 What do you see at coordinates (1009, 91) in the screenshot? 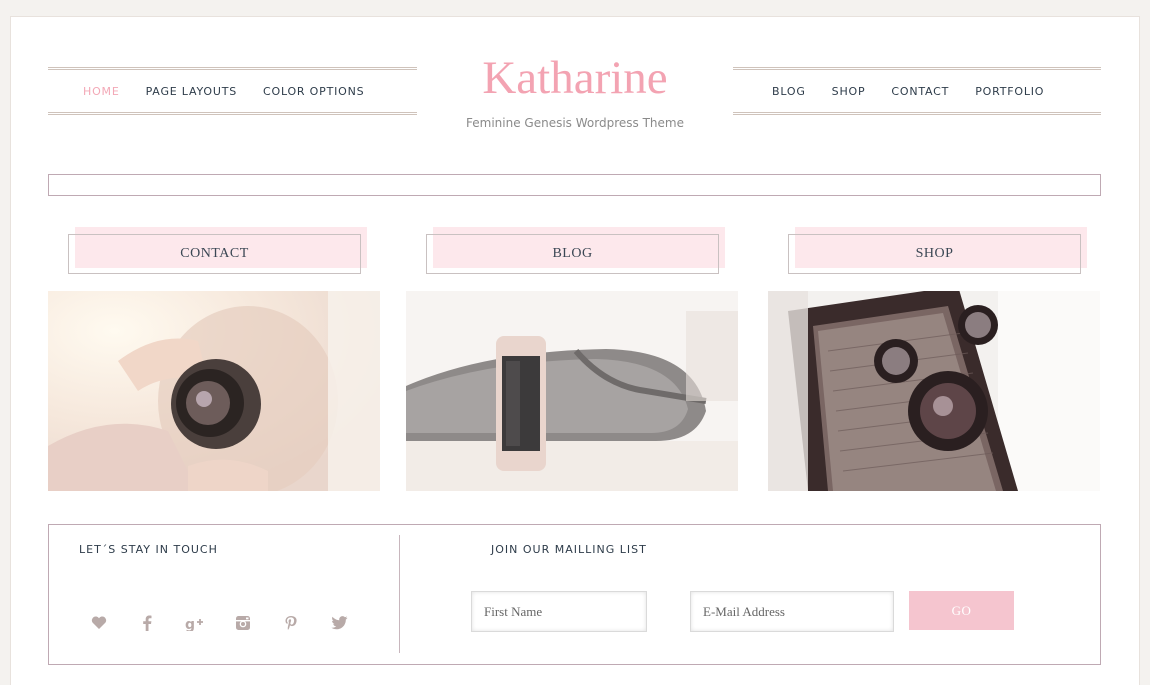
I see `nav-portfolio: PORTFOLIO` at bounding box center [1009, 91].